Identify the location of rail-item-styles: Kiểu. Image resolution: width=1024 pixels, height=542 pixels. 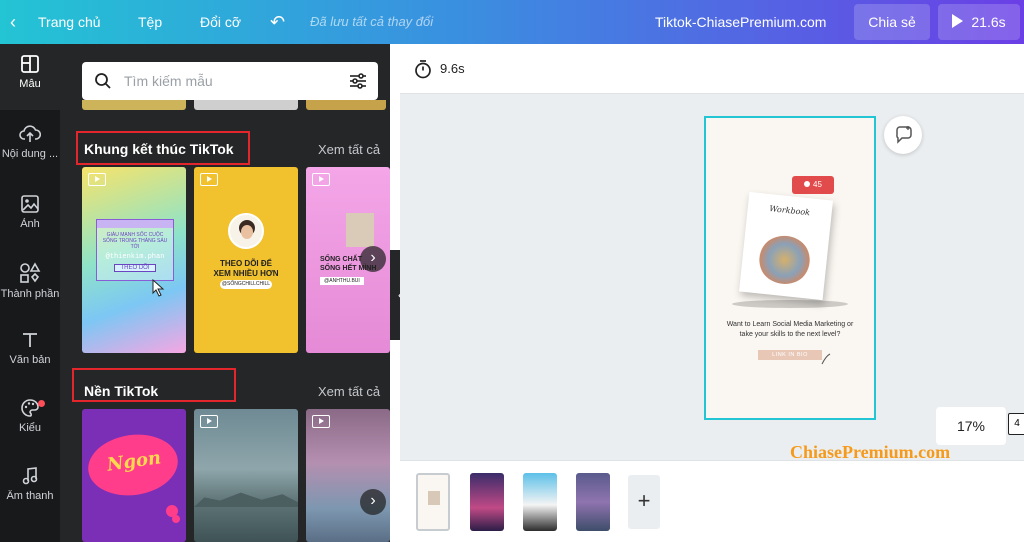
(30, 421).